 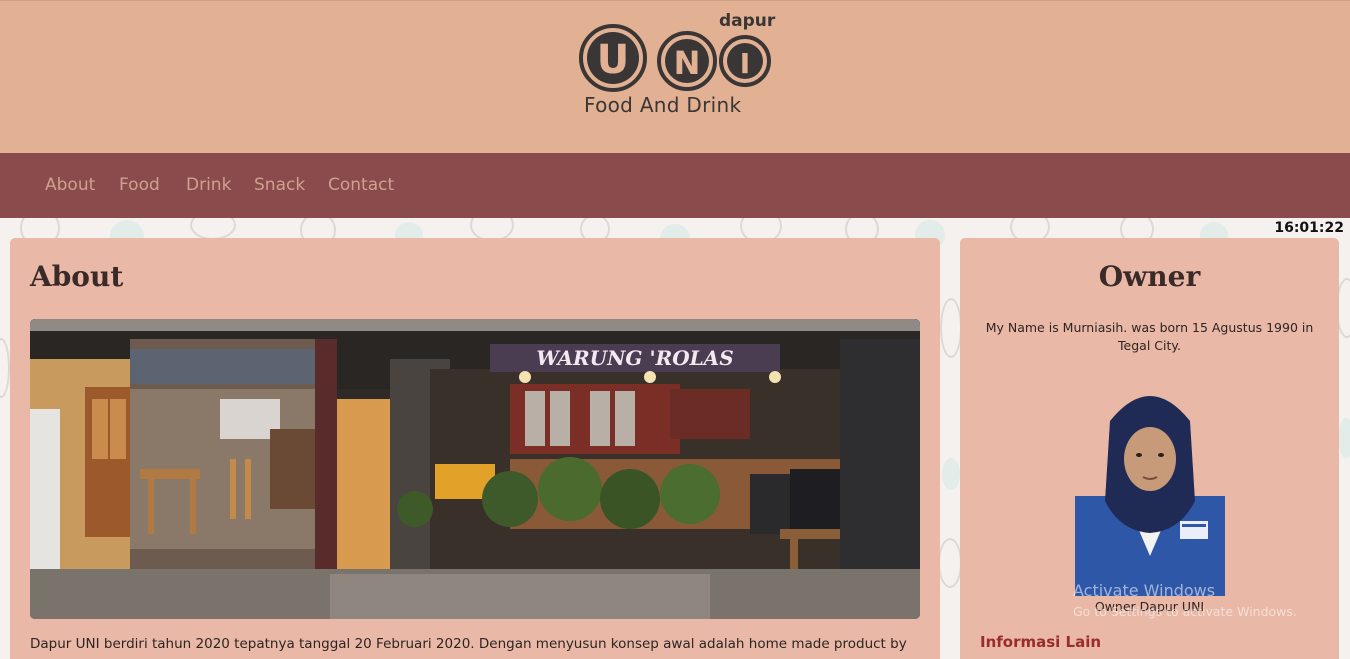 I want to click on logo-tagline: Food And Drink, so click(x=663, y=105).